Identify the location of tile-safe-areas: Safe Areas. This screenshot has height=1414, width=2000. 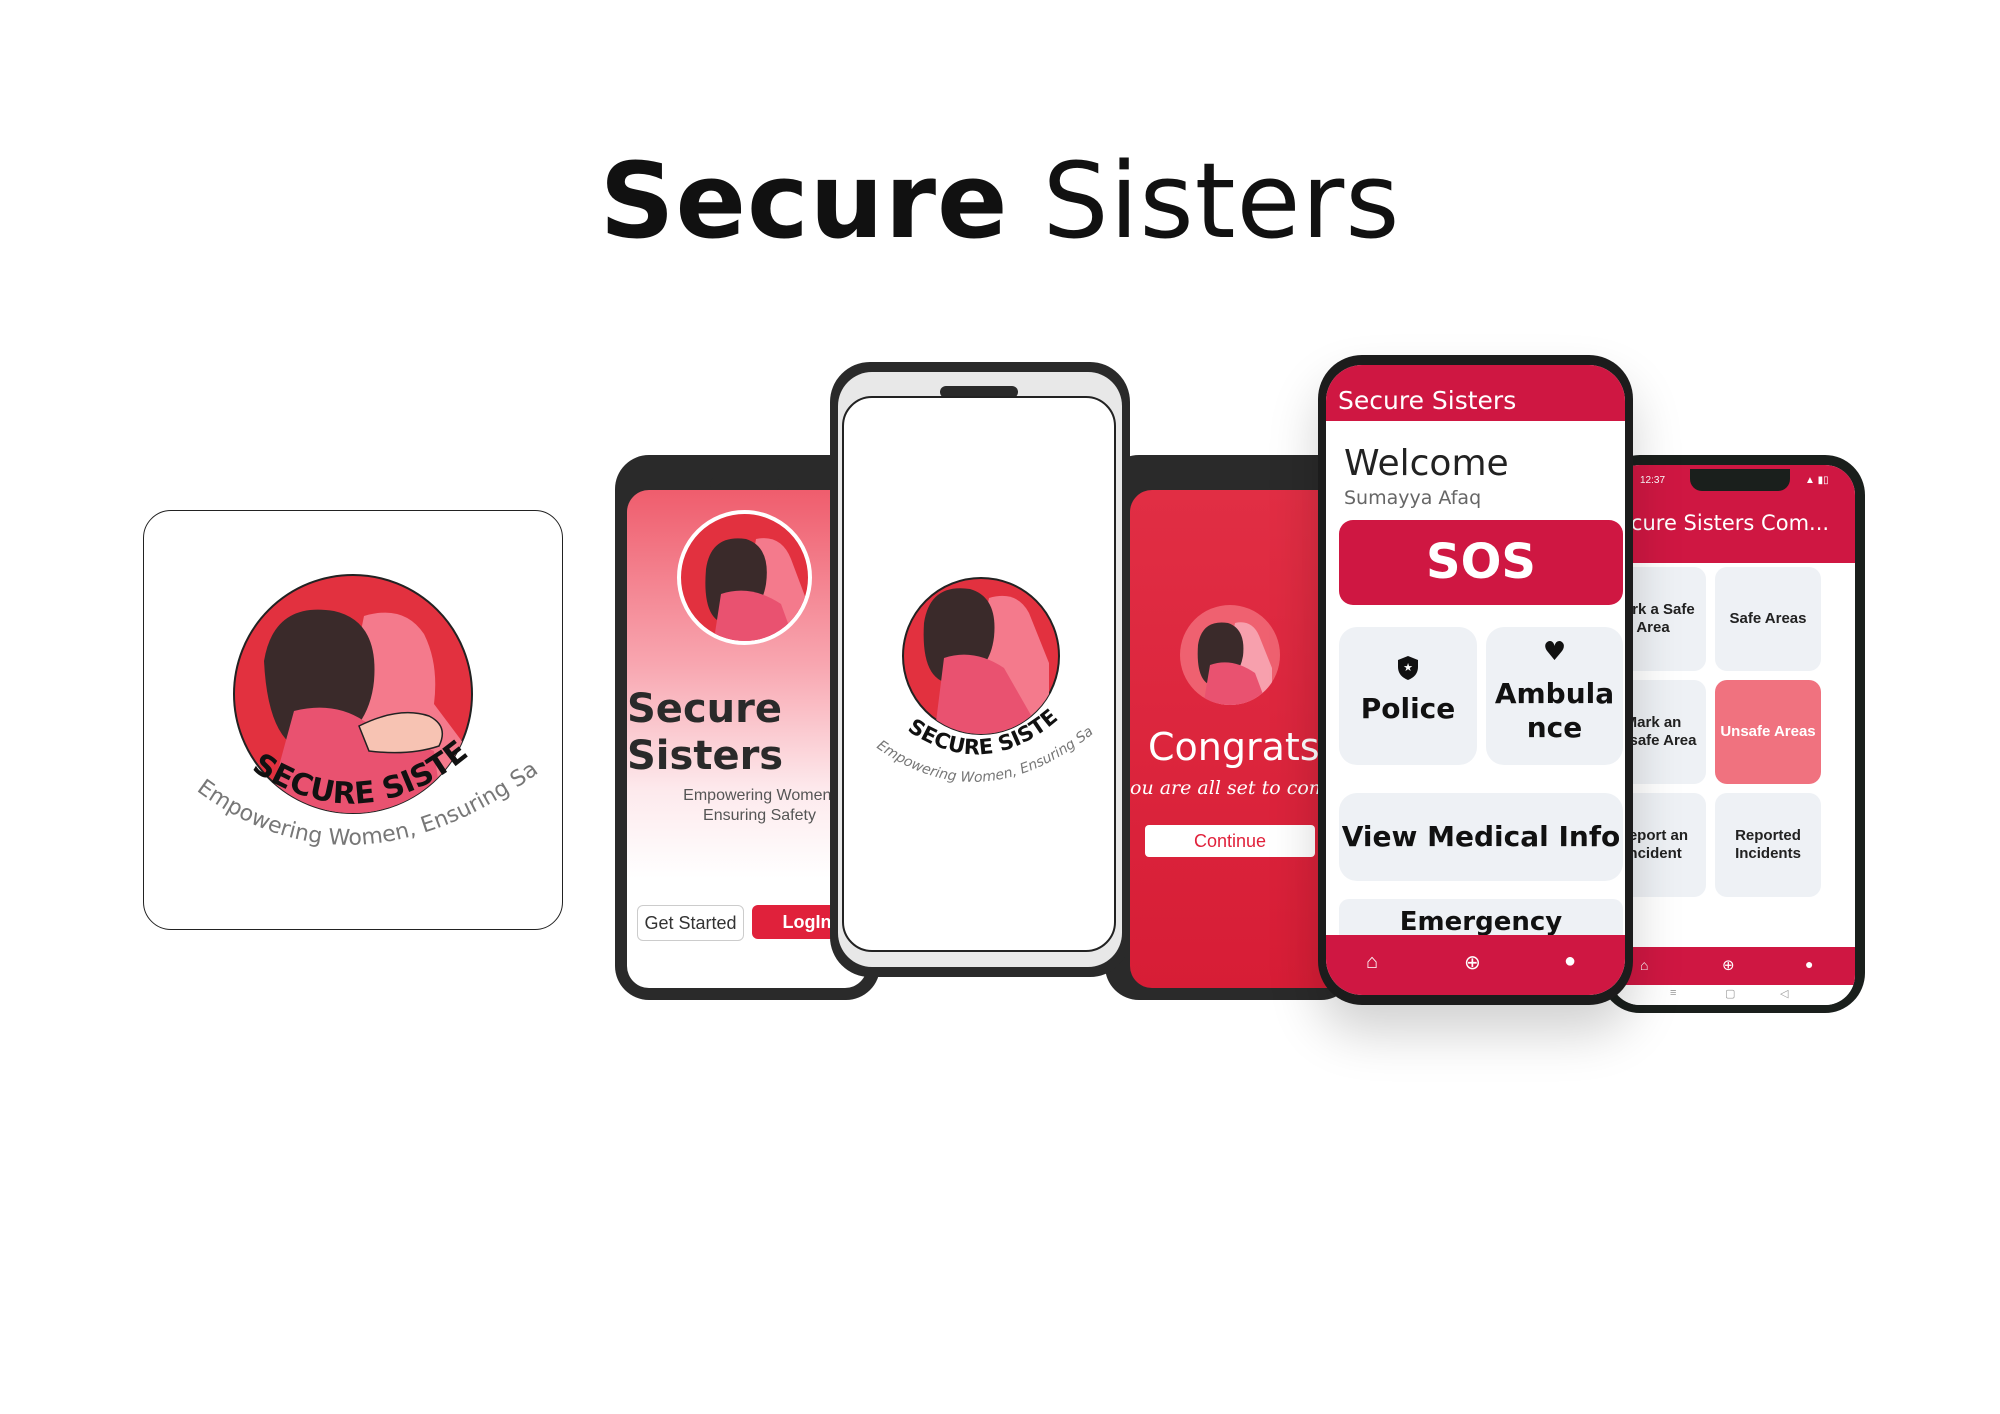
(1768, 619).